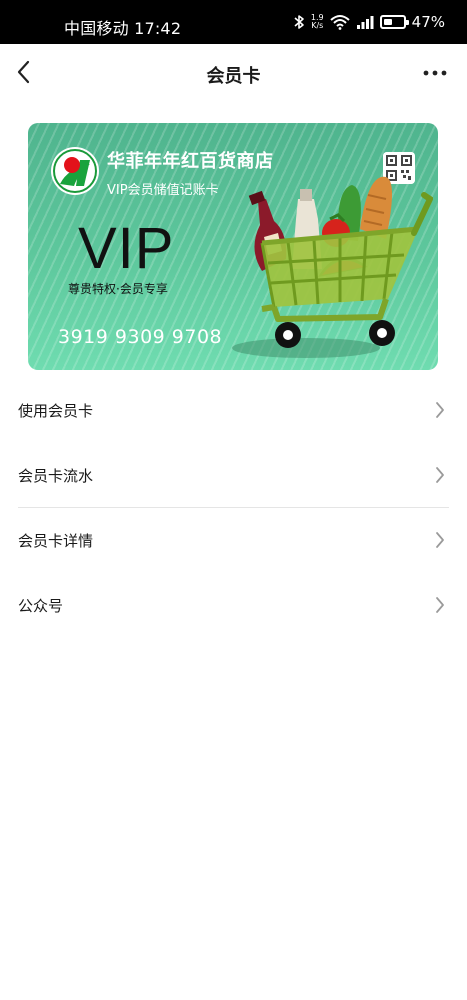  Describe the element at coordinates (317, 25) in the screenshot. I see `net-speed-unit: K/s` at that location.